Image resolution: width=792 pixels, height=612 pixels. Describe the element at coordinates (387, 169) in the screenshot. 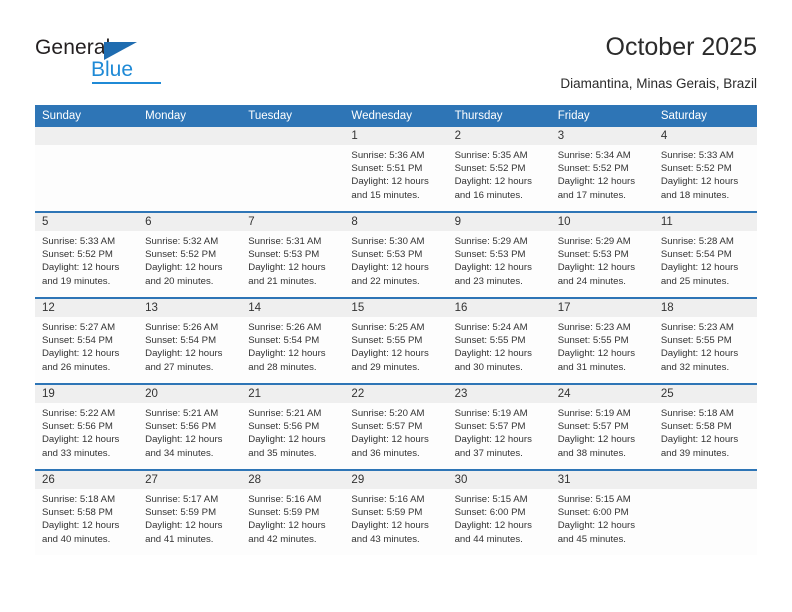

I see `sunset-text: Sunset: 5:51 PM` at that location.